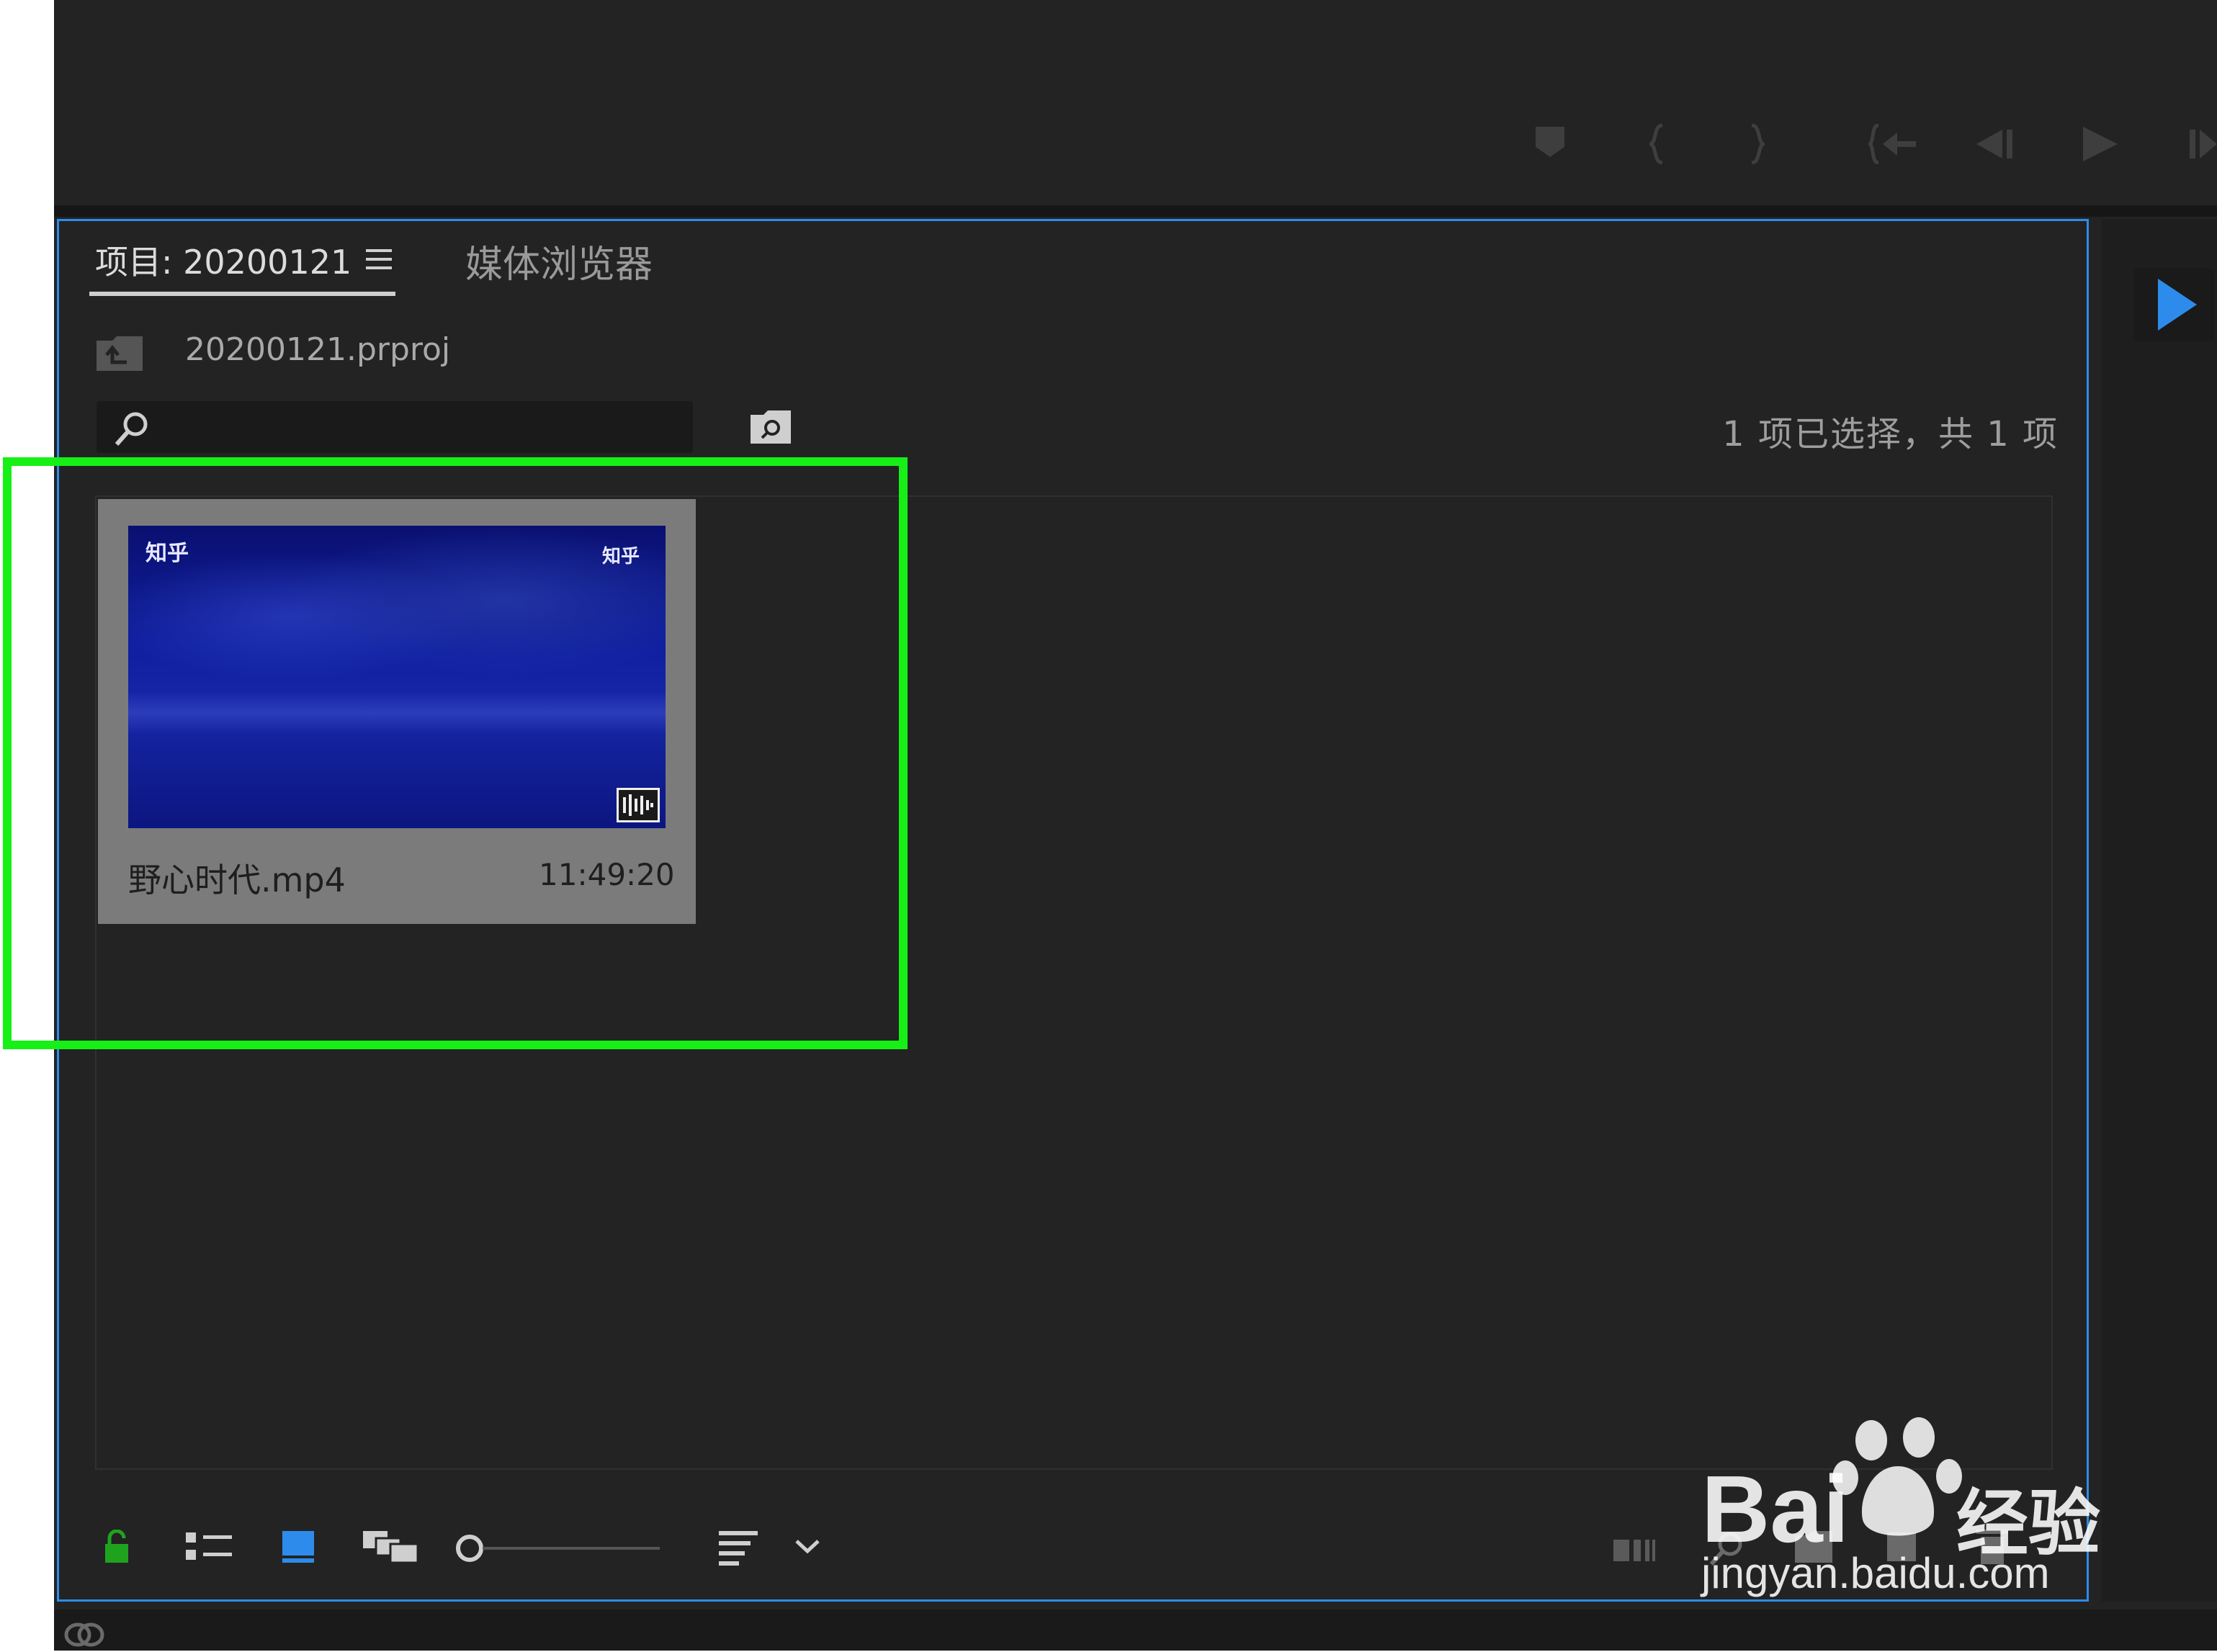 Image resolution: width=2217 pixels, height=1652 pixels. Describe the element at coordinates (2160, 910) in the screenshot. I see `tools-panel` at that location.